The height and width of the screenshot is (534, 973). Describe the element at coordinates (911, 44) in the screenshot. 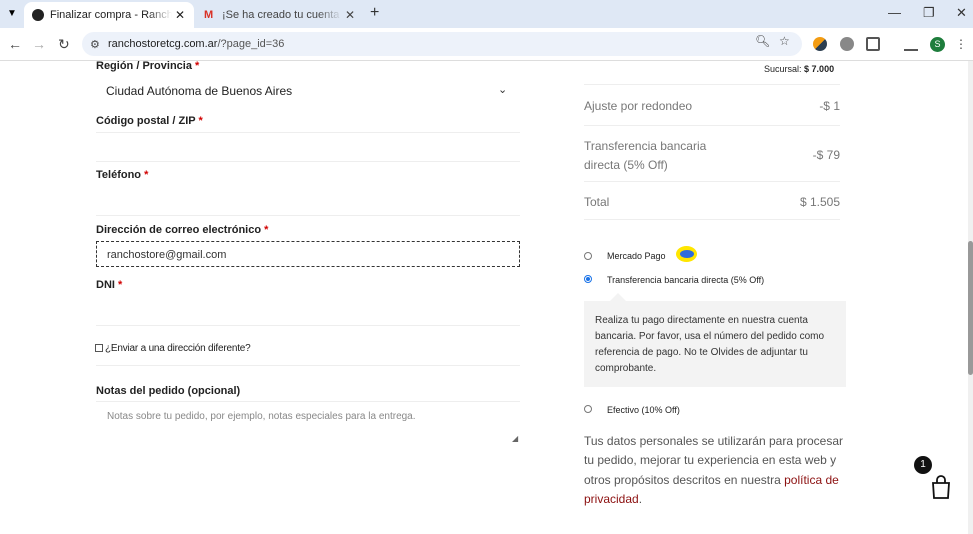

I see `media-controls-icon` at that location.